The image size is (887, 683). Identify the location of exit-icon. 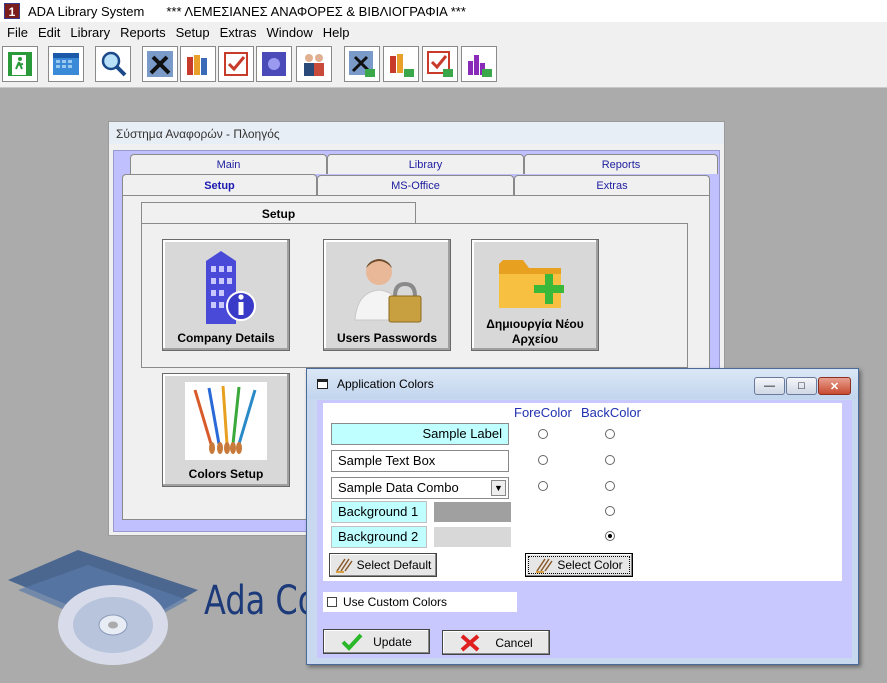
(20, 64).